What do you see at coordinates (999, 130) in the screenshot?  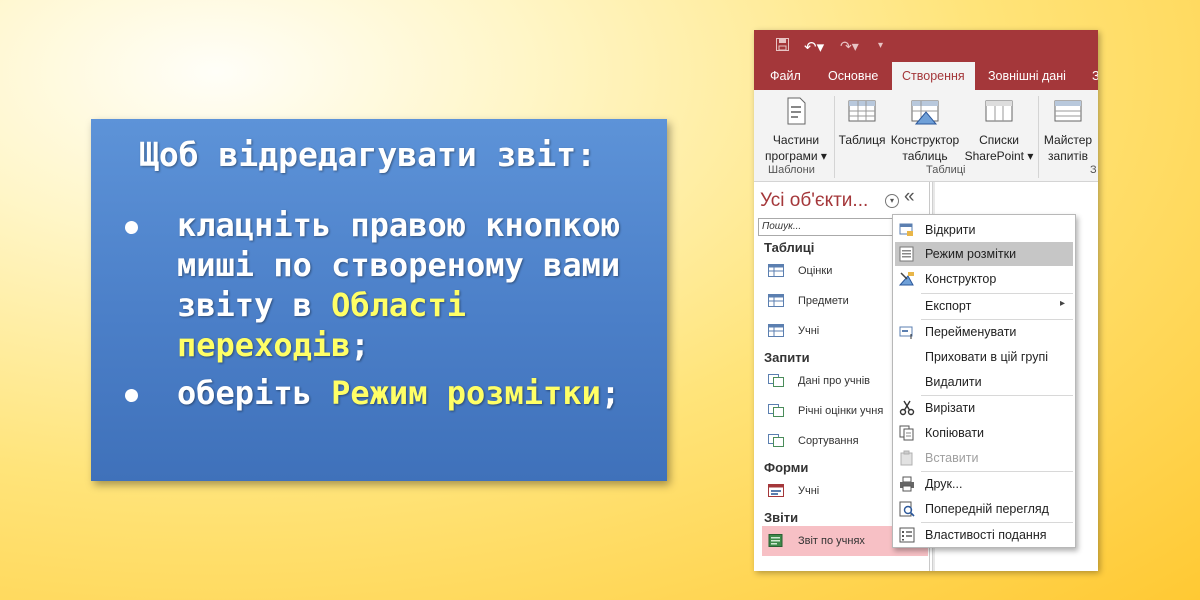 I see `sharepoint-lists-button: Списки SharePoint ▾` at bounding box center [999, 130].